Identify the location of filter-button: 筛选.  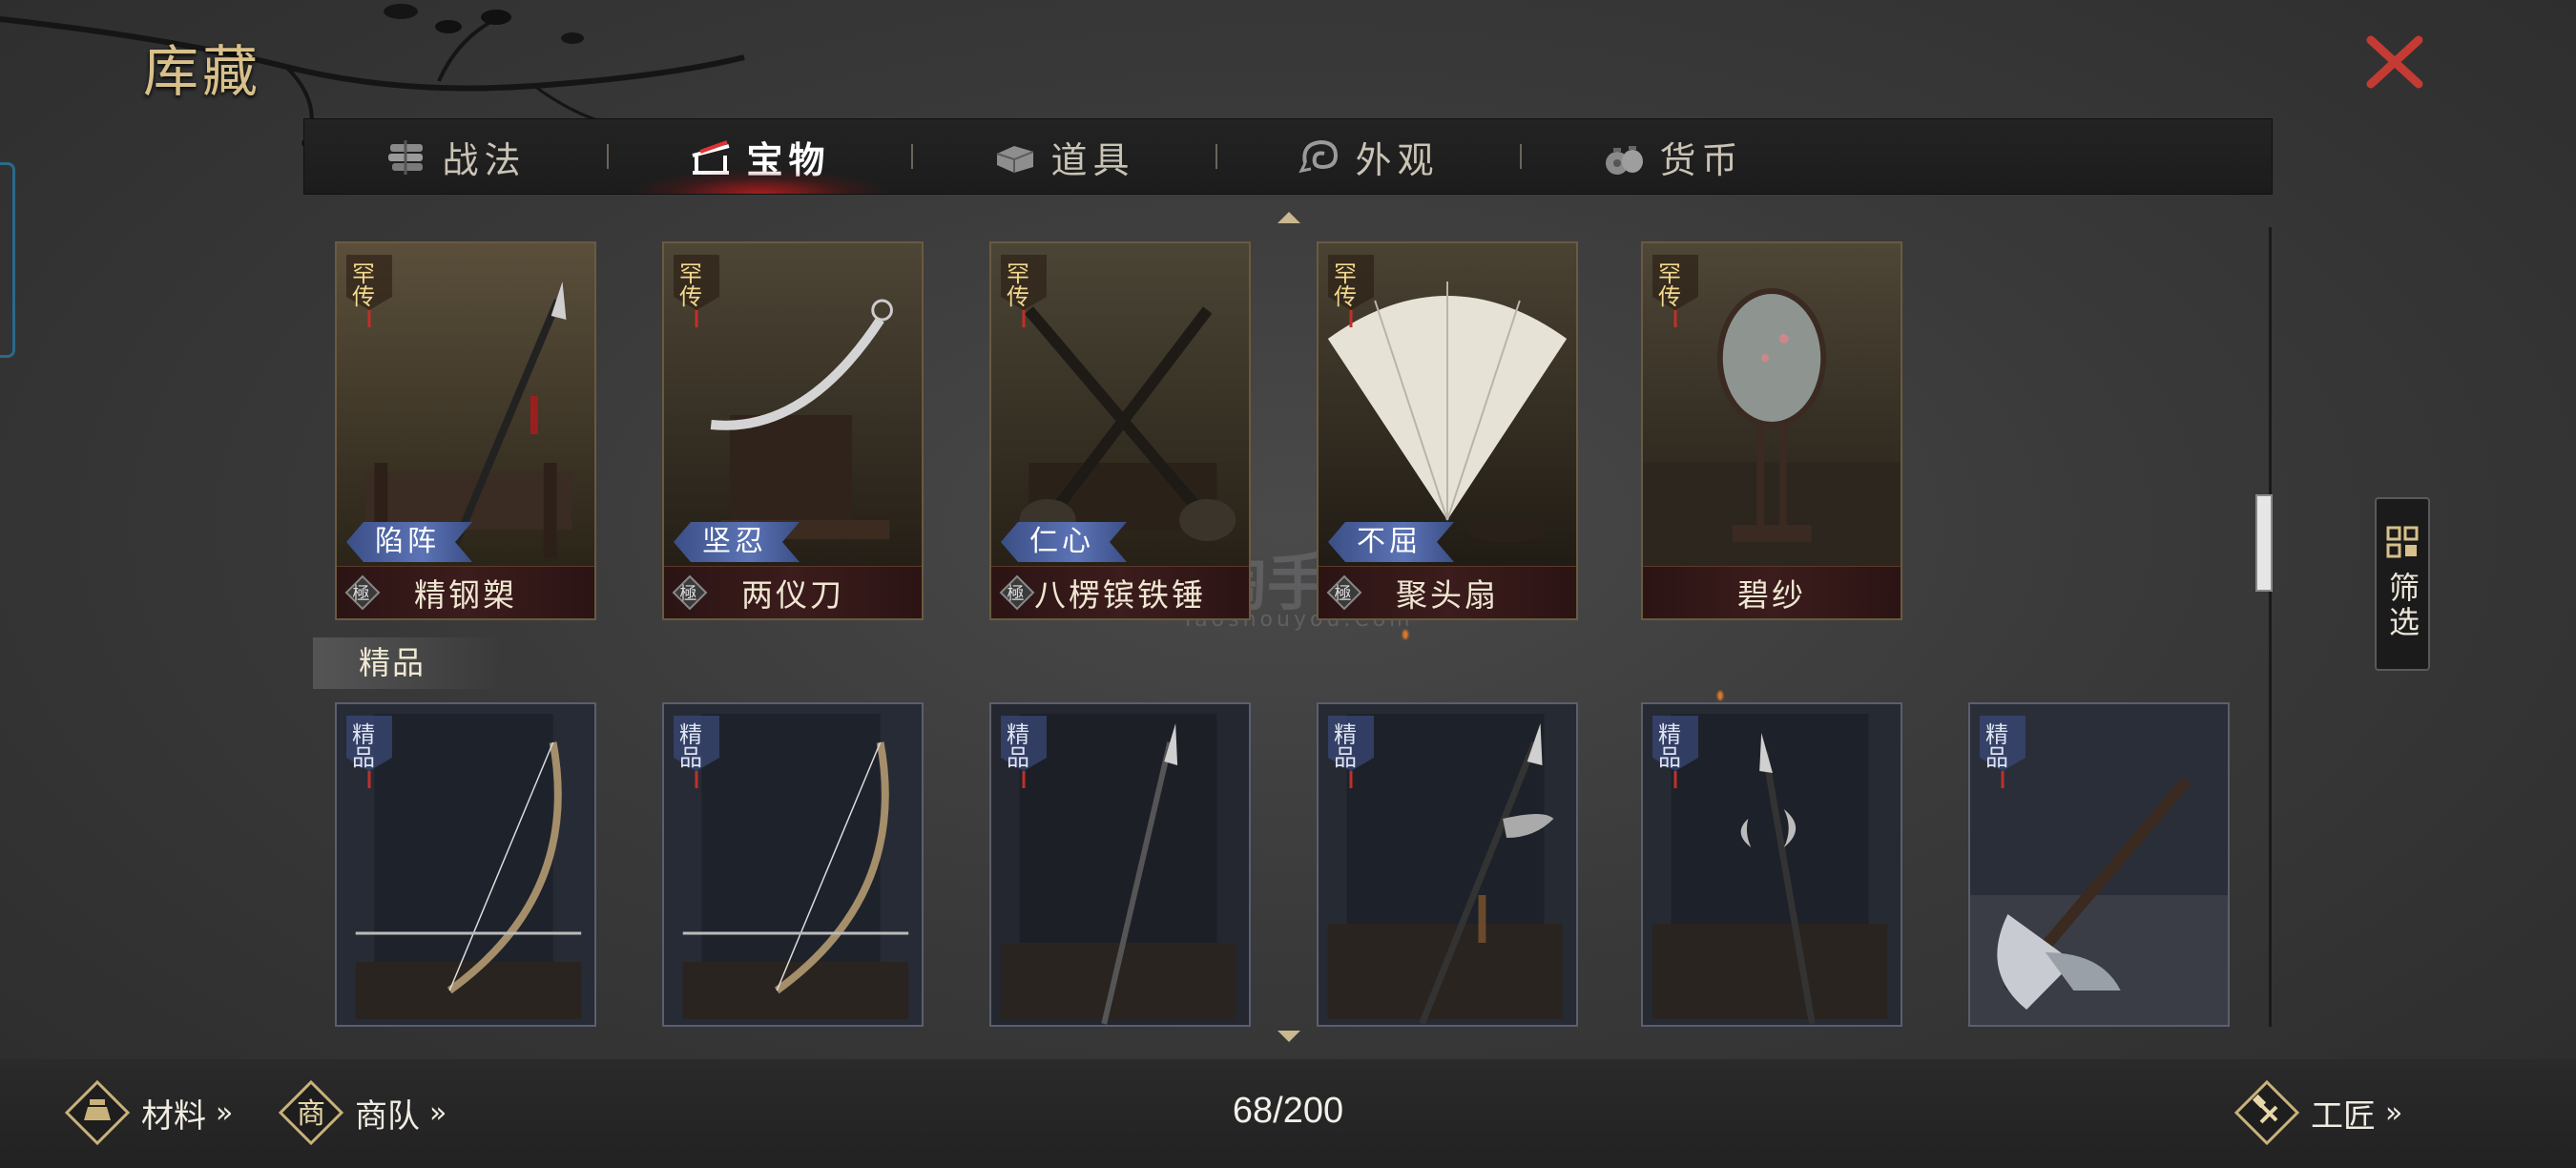
(2402, 584).